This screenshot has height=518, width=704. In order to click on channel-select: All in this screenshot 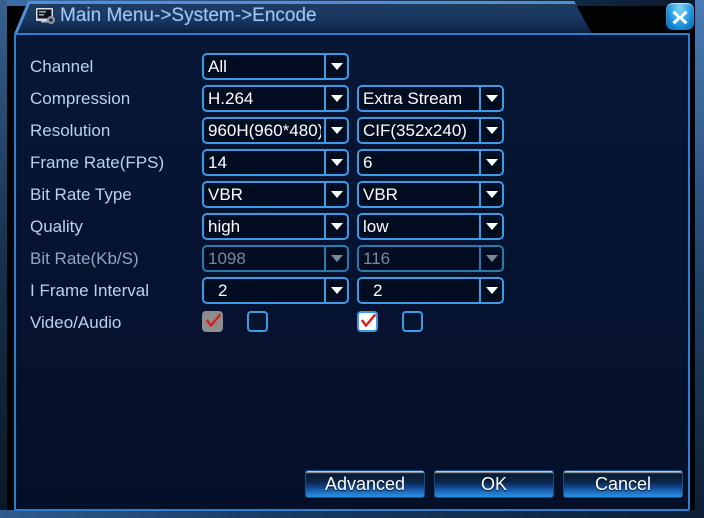, I will do `click(275, 66)`.